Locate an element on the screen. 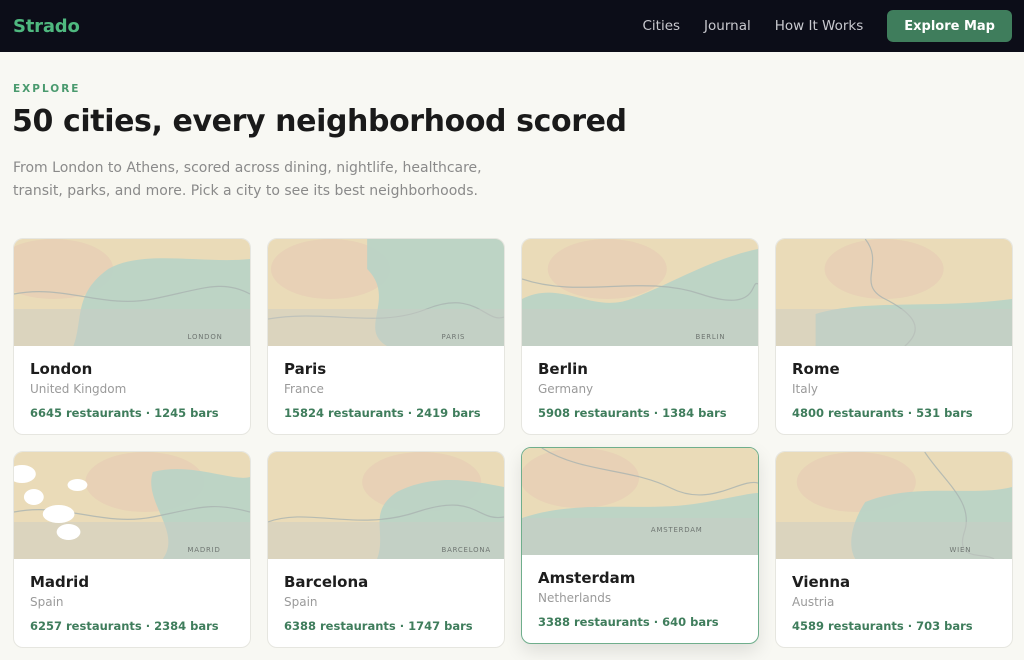 The image size is (1024, 660). nav-link-journal: Journal is located at coordinates (727, 26).